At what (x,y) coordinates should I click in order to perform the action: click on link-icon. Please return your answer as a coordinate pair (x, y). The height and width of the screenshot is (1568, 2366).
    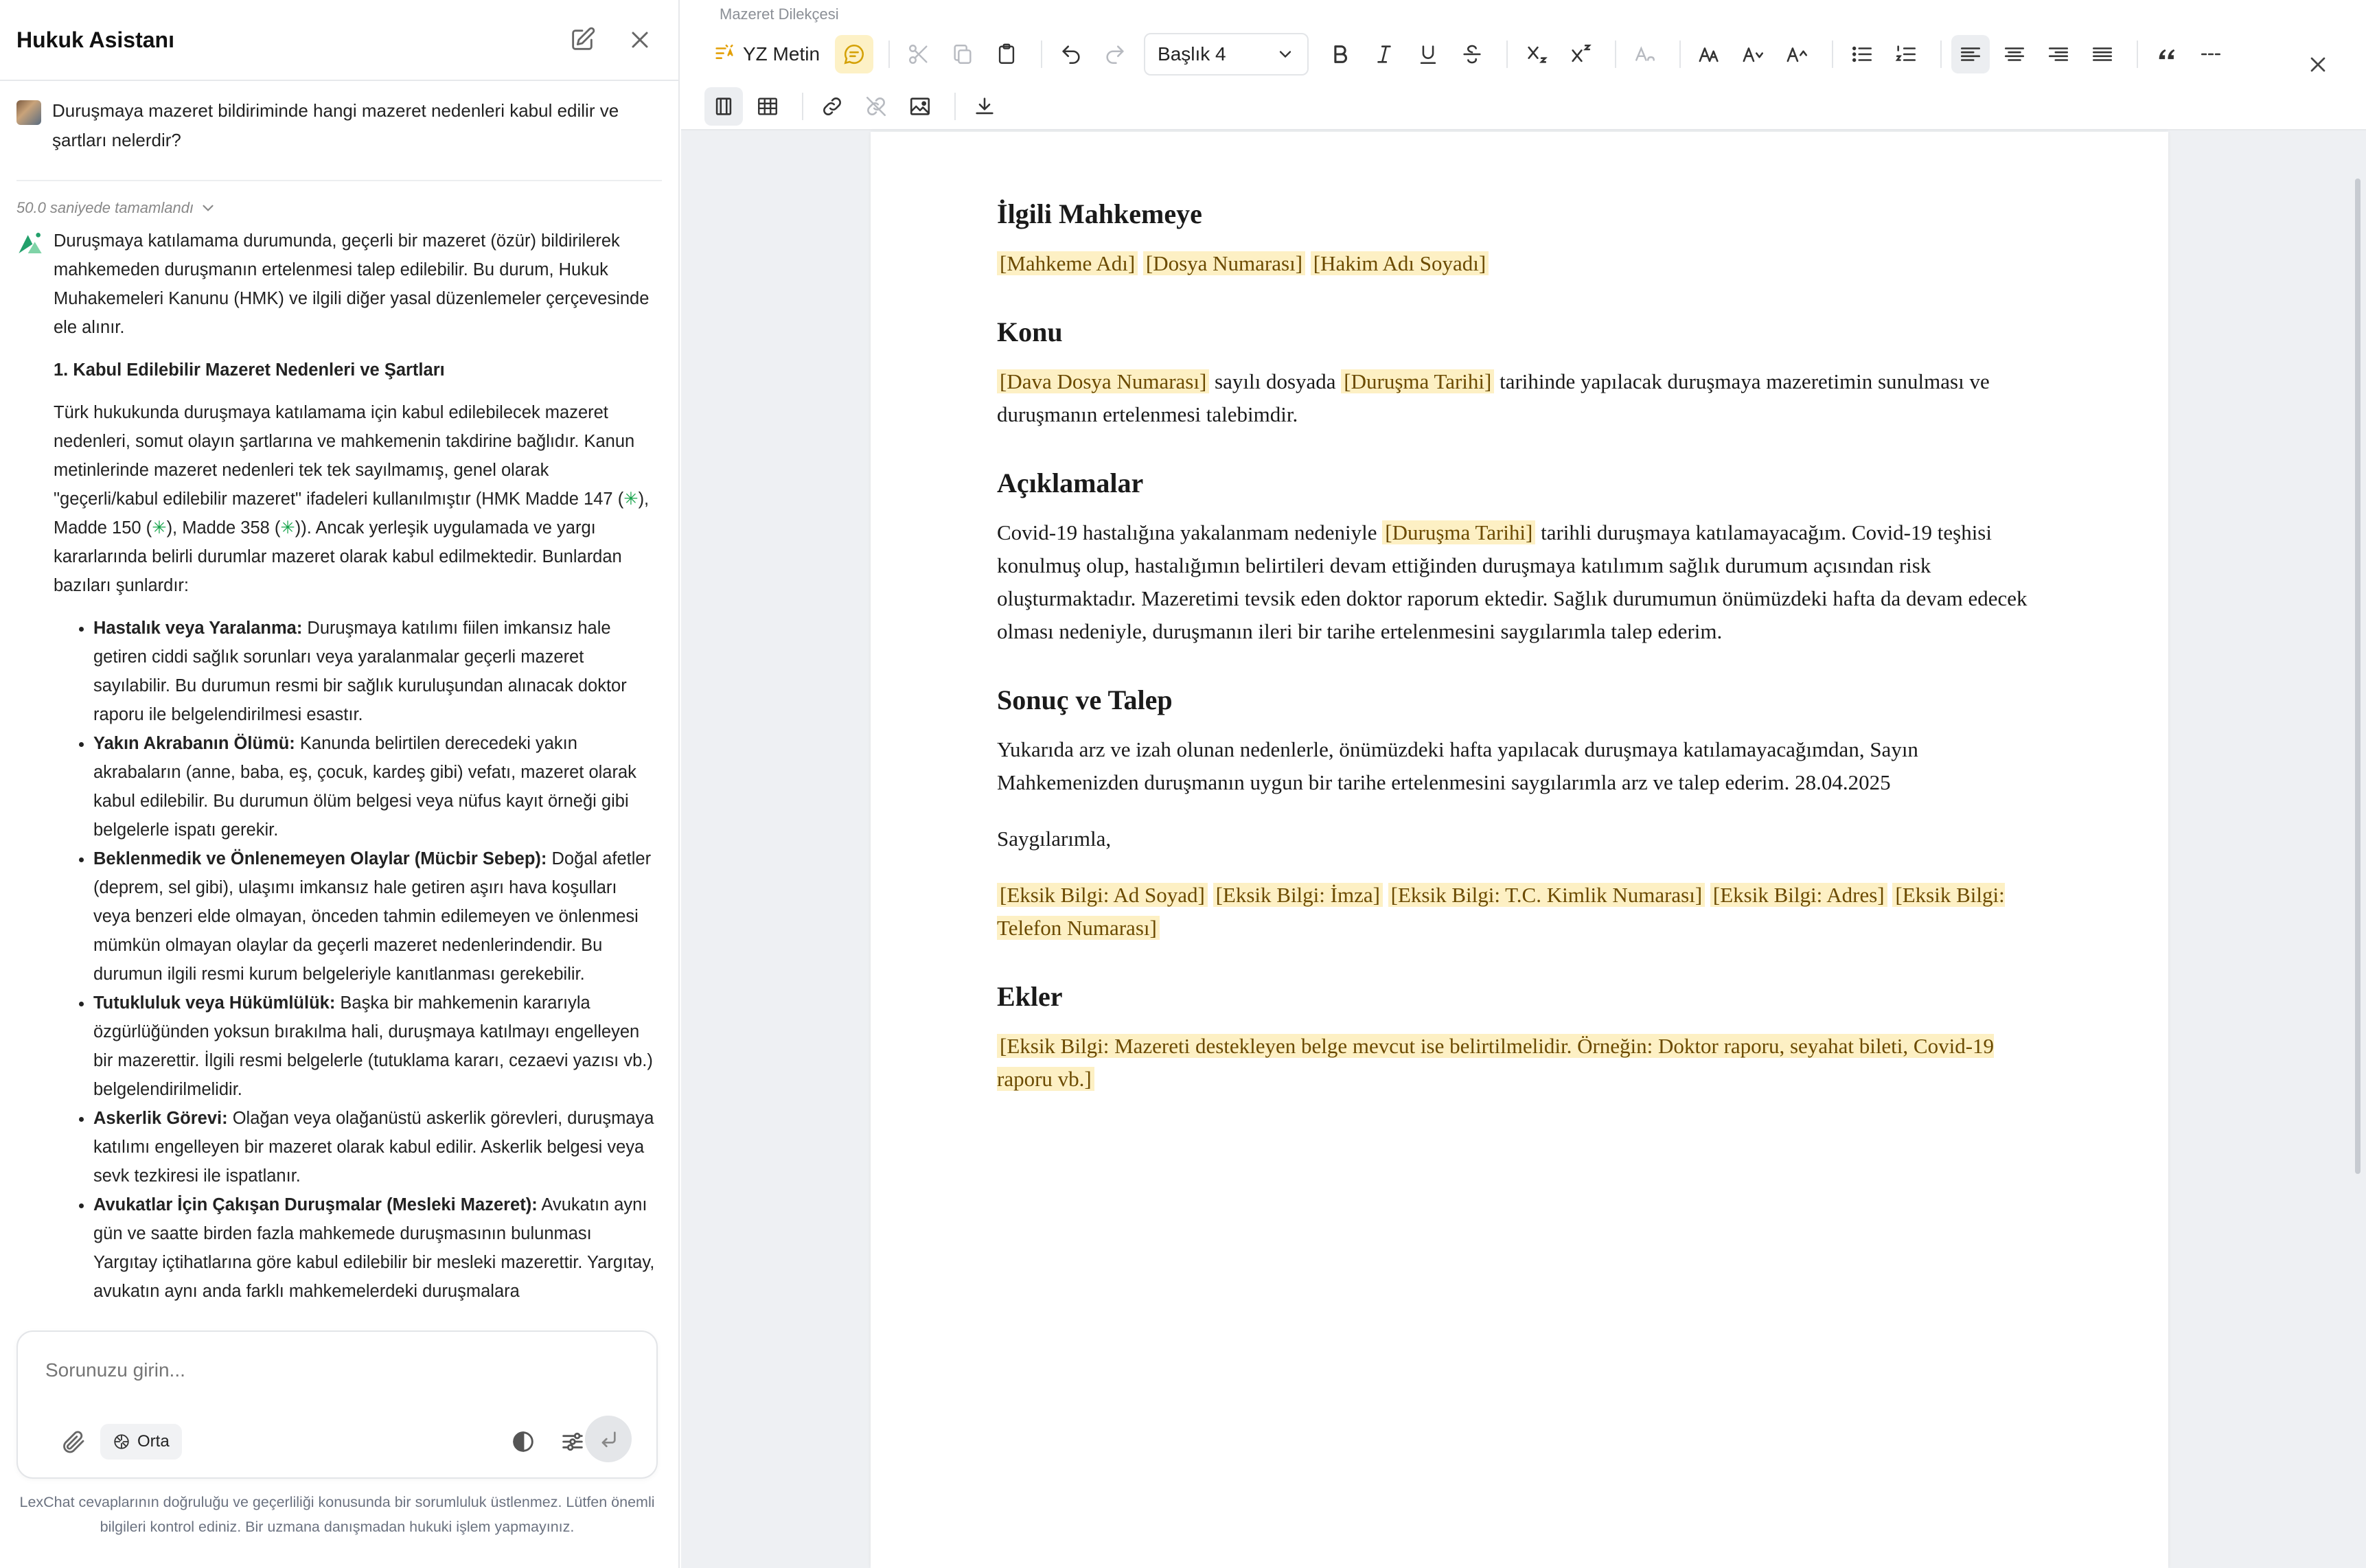
    Looking at the image, I should click on (832, 106).